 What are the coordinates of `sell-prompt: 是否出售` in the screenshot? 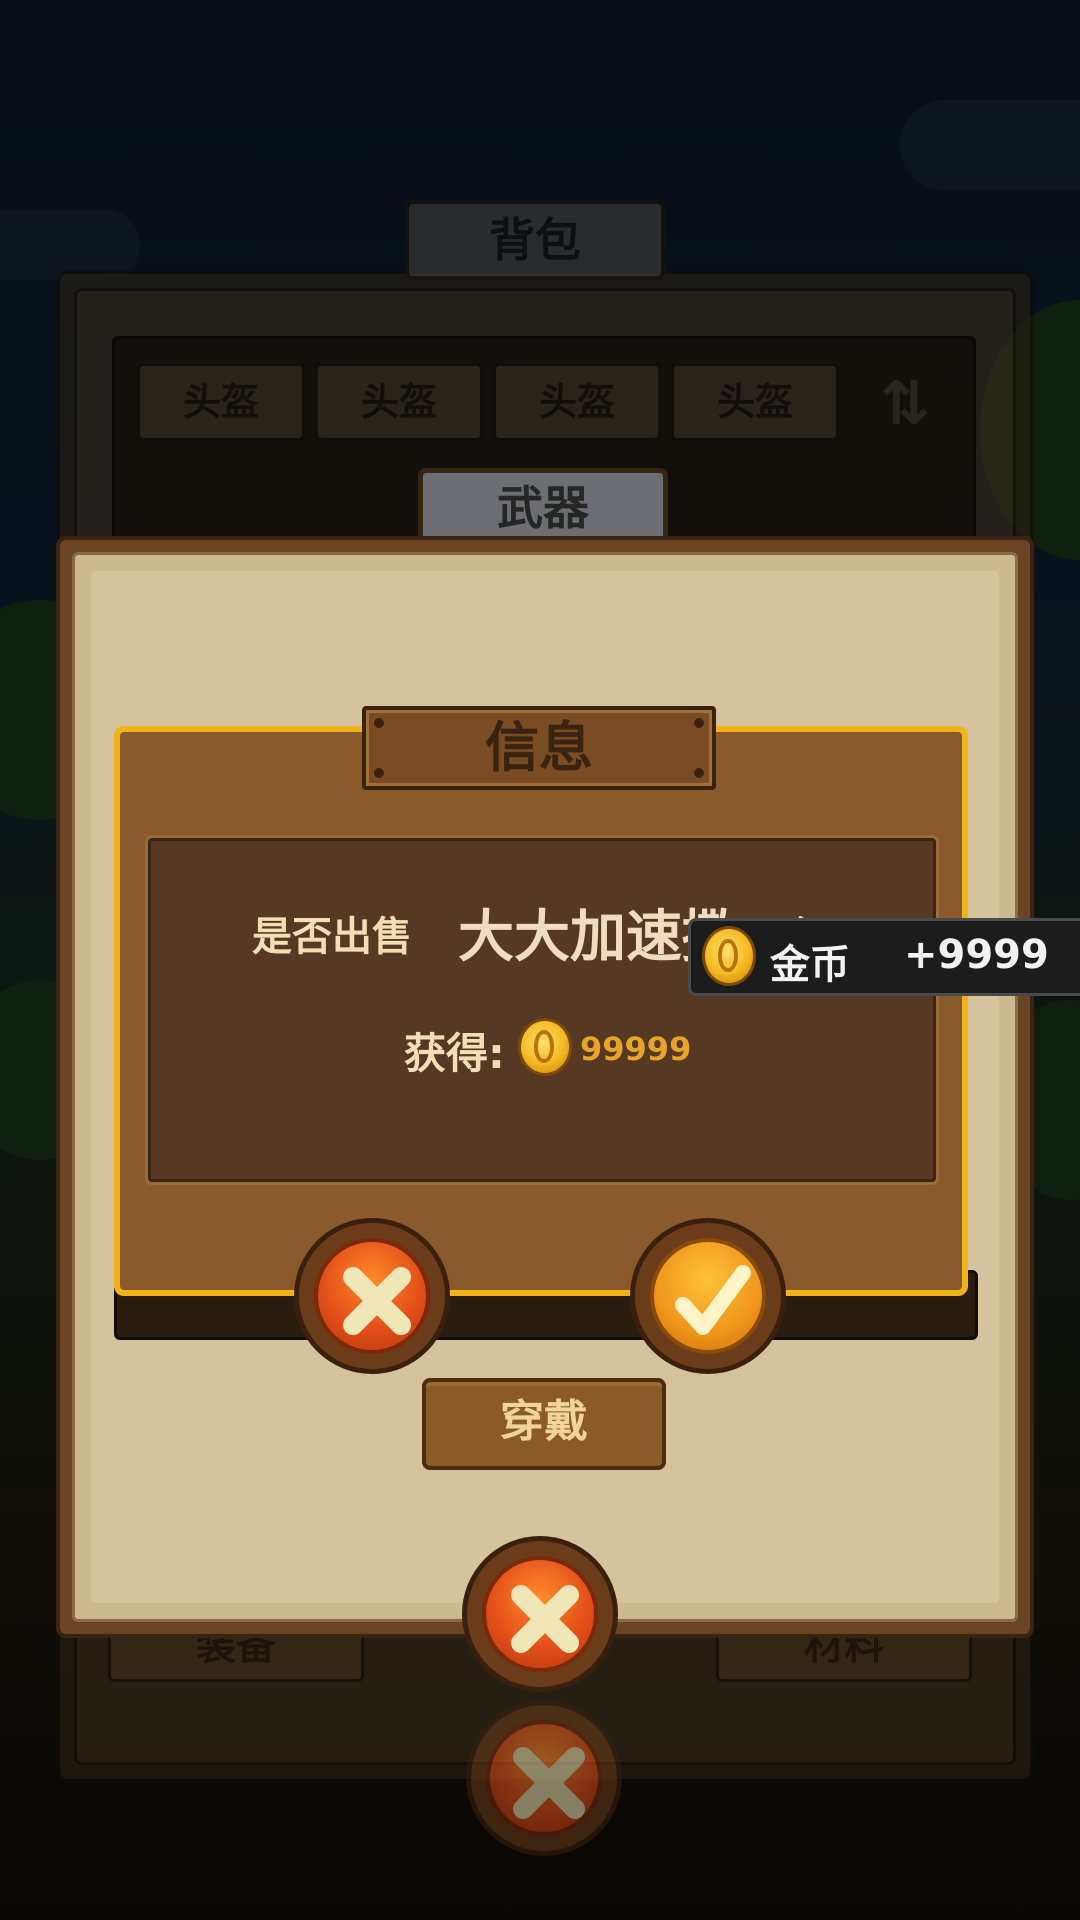 It's located at (332, 937).